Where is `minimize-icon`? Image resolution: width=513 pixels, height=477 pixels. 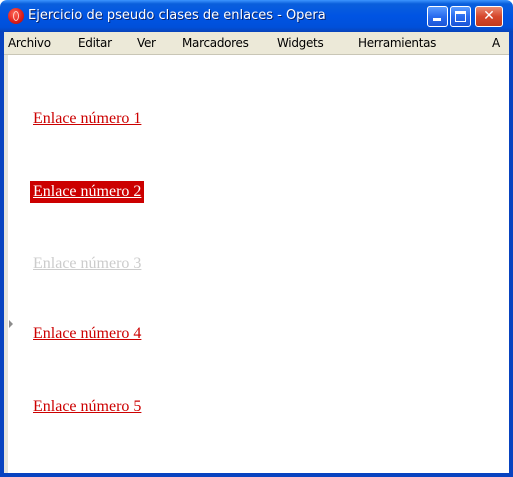
minimize-icon is located at coordinates (437, 19).